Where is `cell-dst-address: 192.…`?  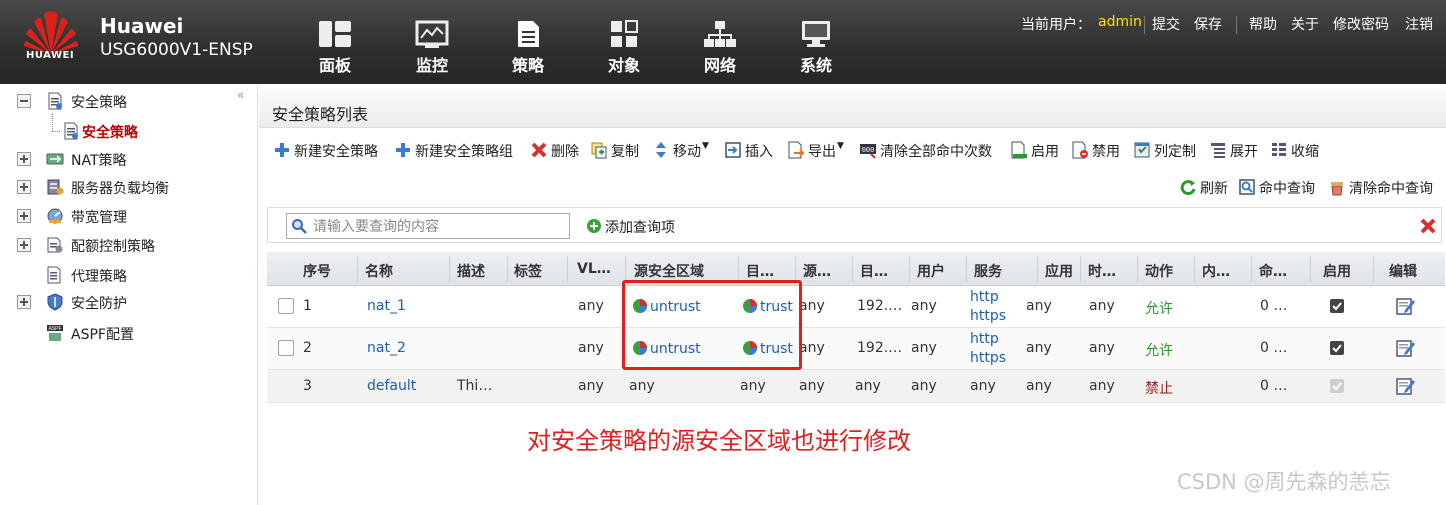 cell-dst-address: 192.… is located at coordinates (880, 348).